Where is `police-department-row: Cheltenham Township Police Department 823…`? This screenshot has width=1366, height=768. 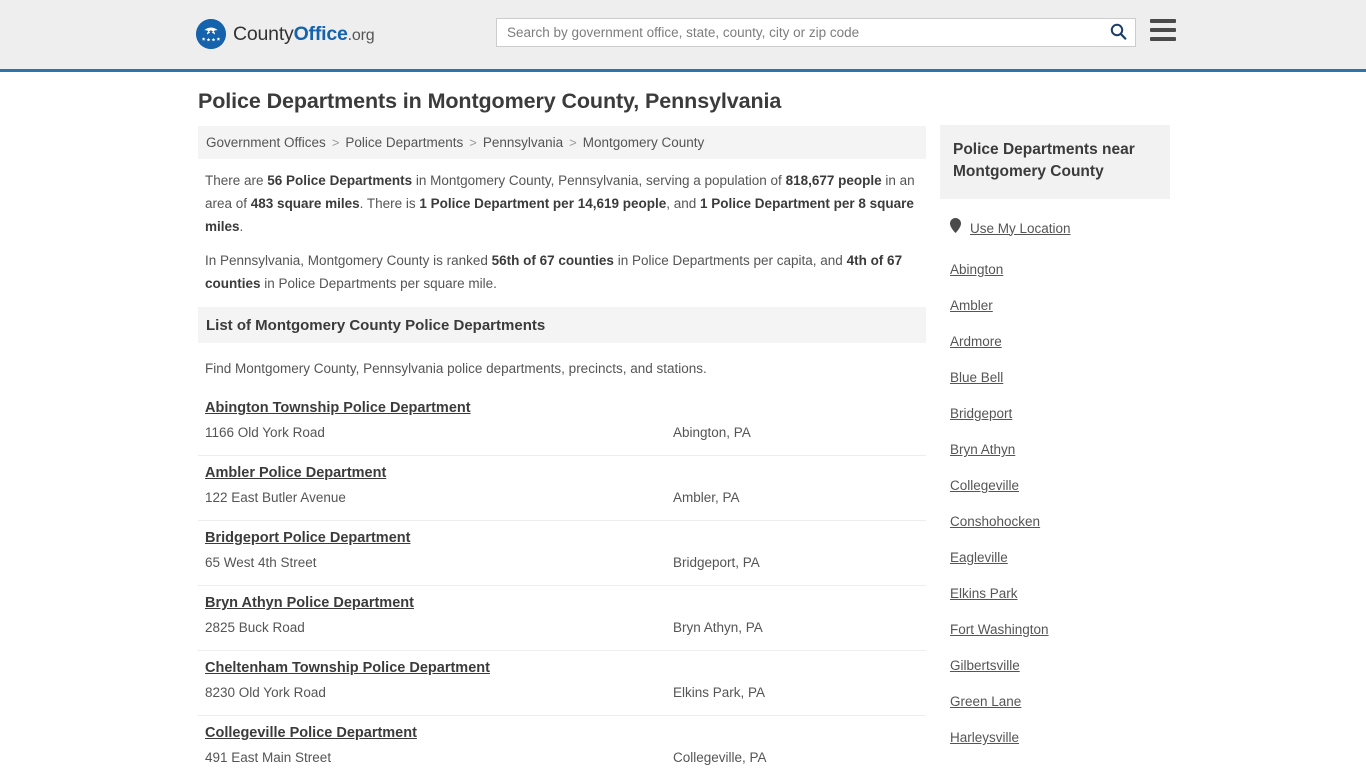 police-department-row: Cheltenham Township Police Department 823… is located at coordinates (562, 683).